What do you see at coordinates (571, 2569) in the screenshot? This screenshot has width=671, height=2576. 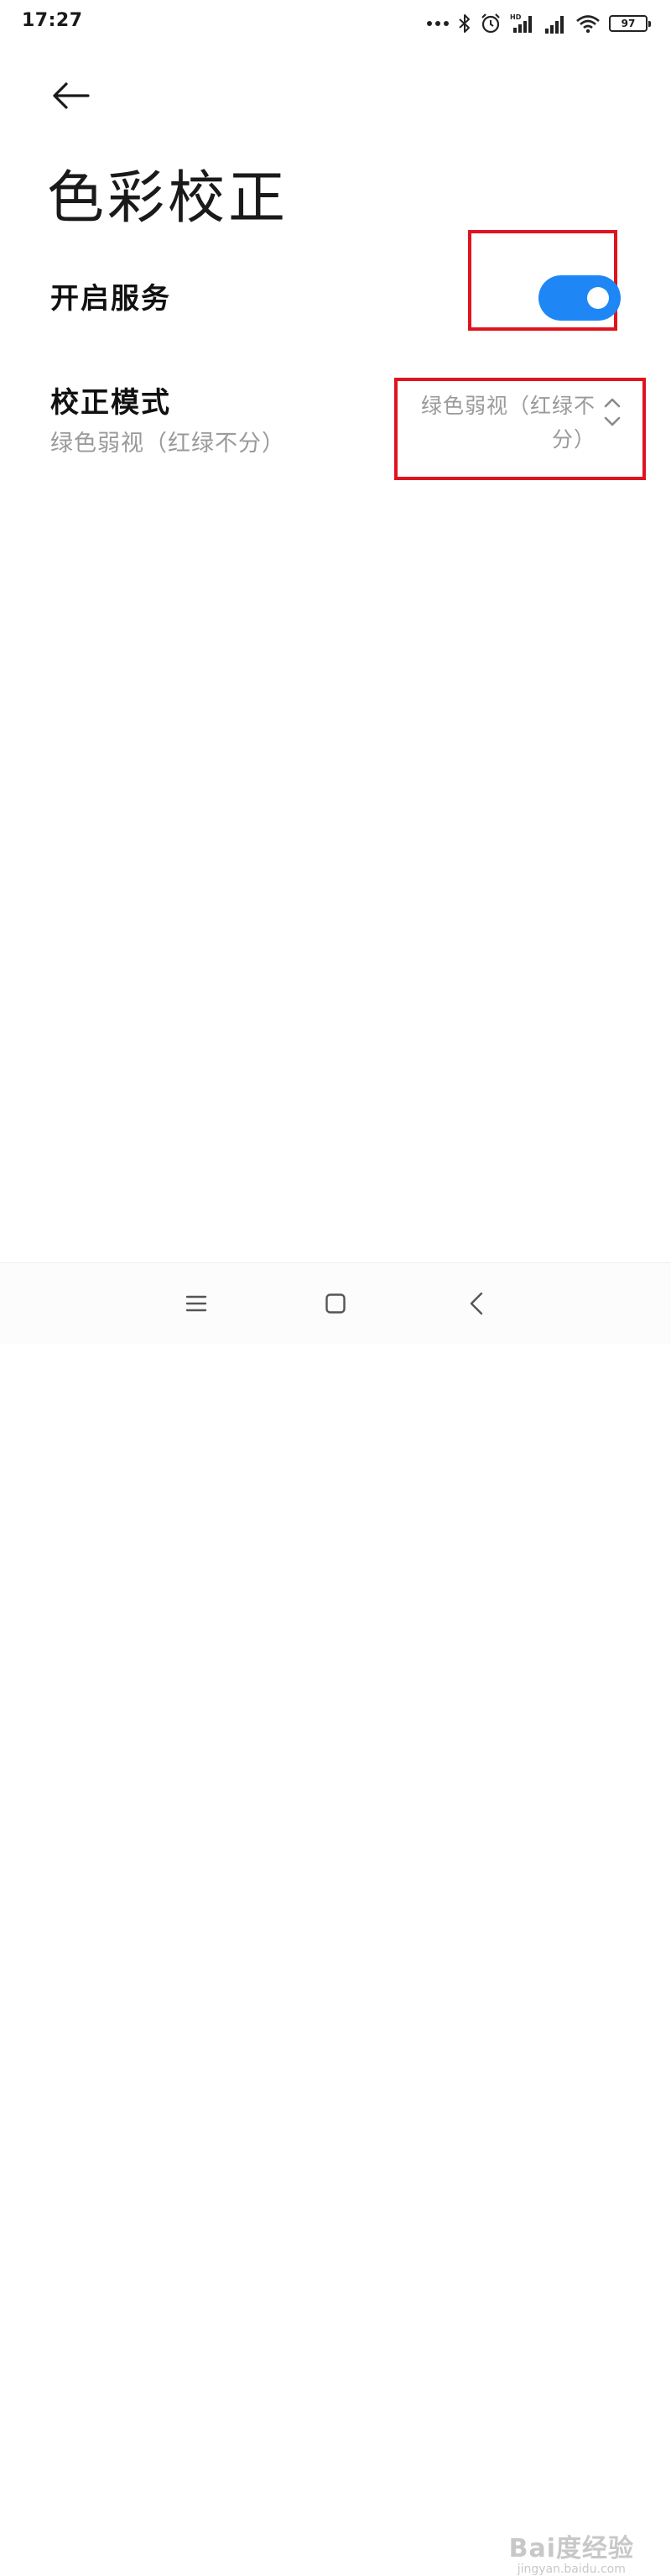 I see `watermark-sub: jingyan.baidu.com` at bounding box center [571, 2569].